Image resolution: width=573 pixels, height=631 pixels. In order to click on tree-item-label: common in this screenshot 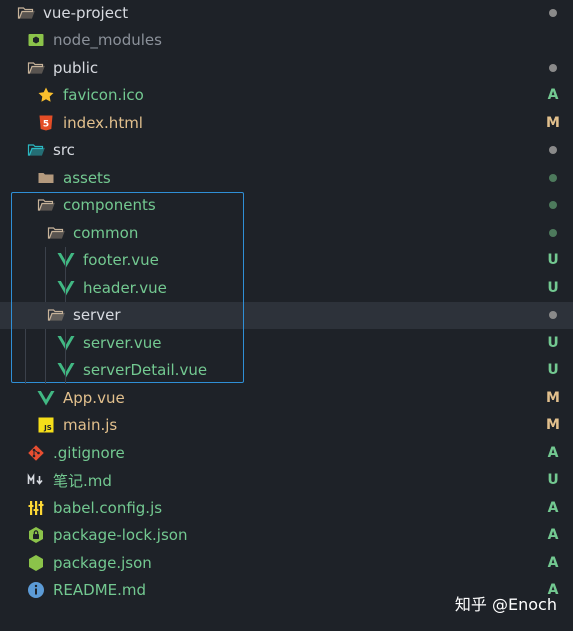, I will do `click(106, 232)`.